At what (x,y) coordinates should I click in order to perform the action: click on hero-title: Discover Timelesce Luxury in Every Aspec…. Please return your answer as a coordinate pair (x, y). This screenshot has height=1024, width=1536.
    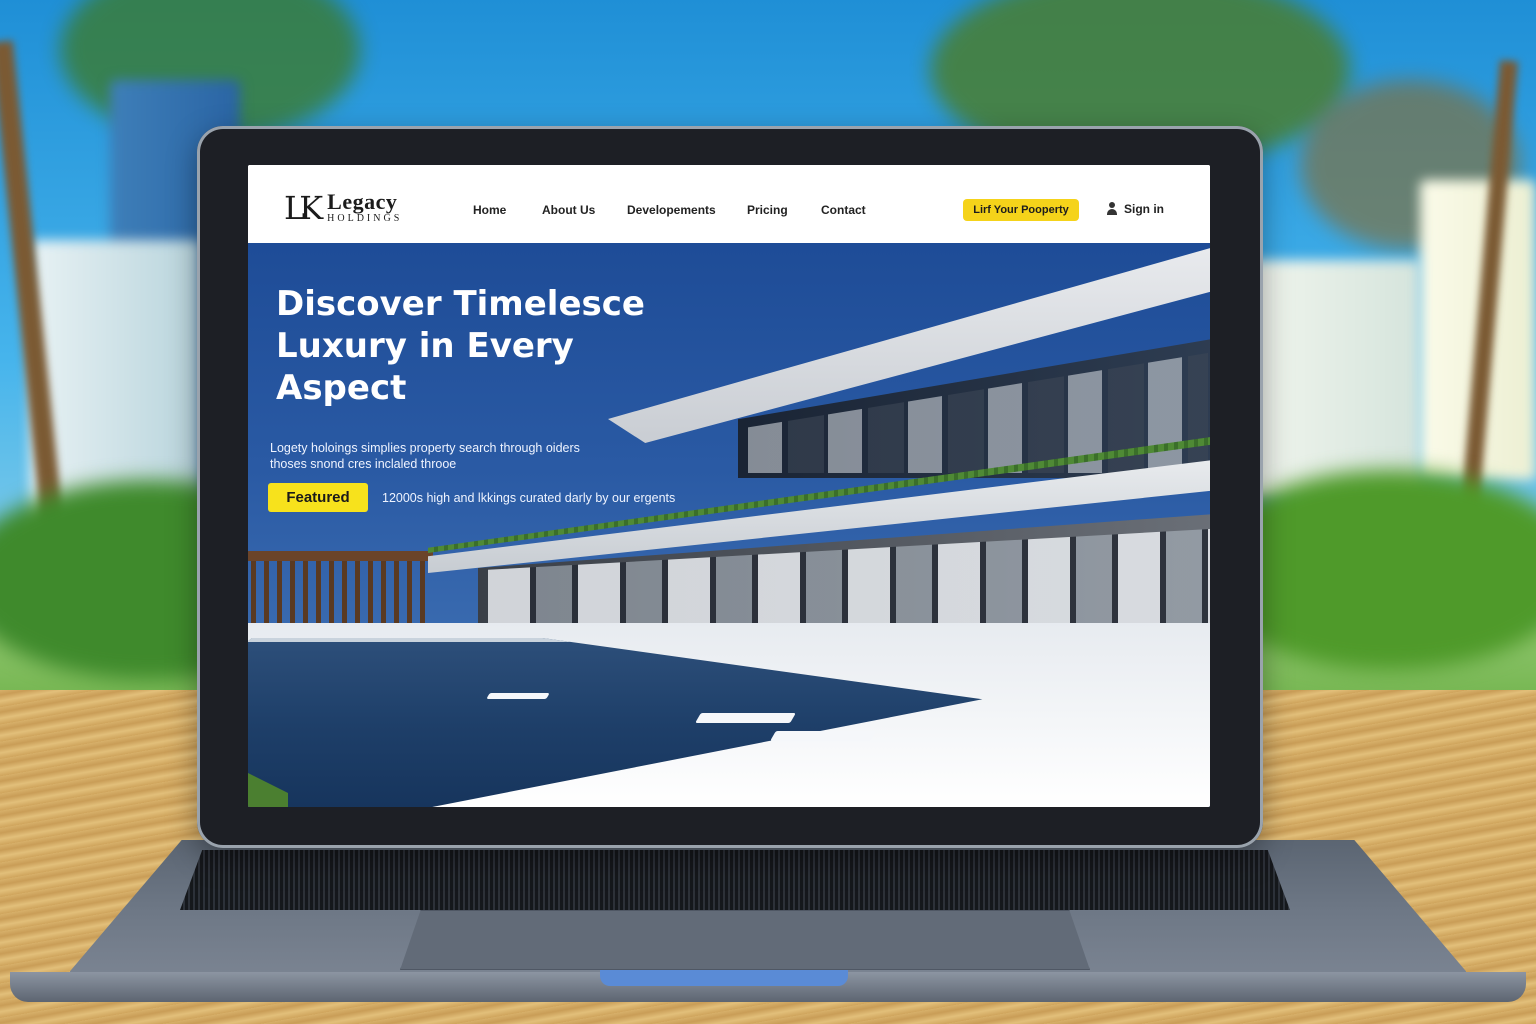
    Looking at the image, I should click on (460, 346).